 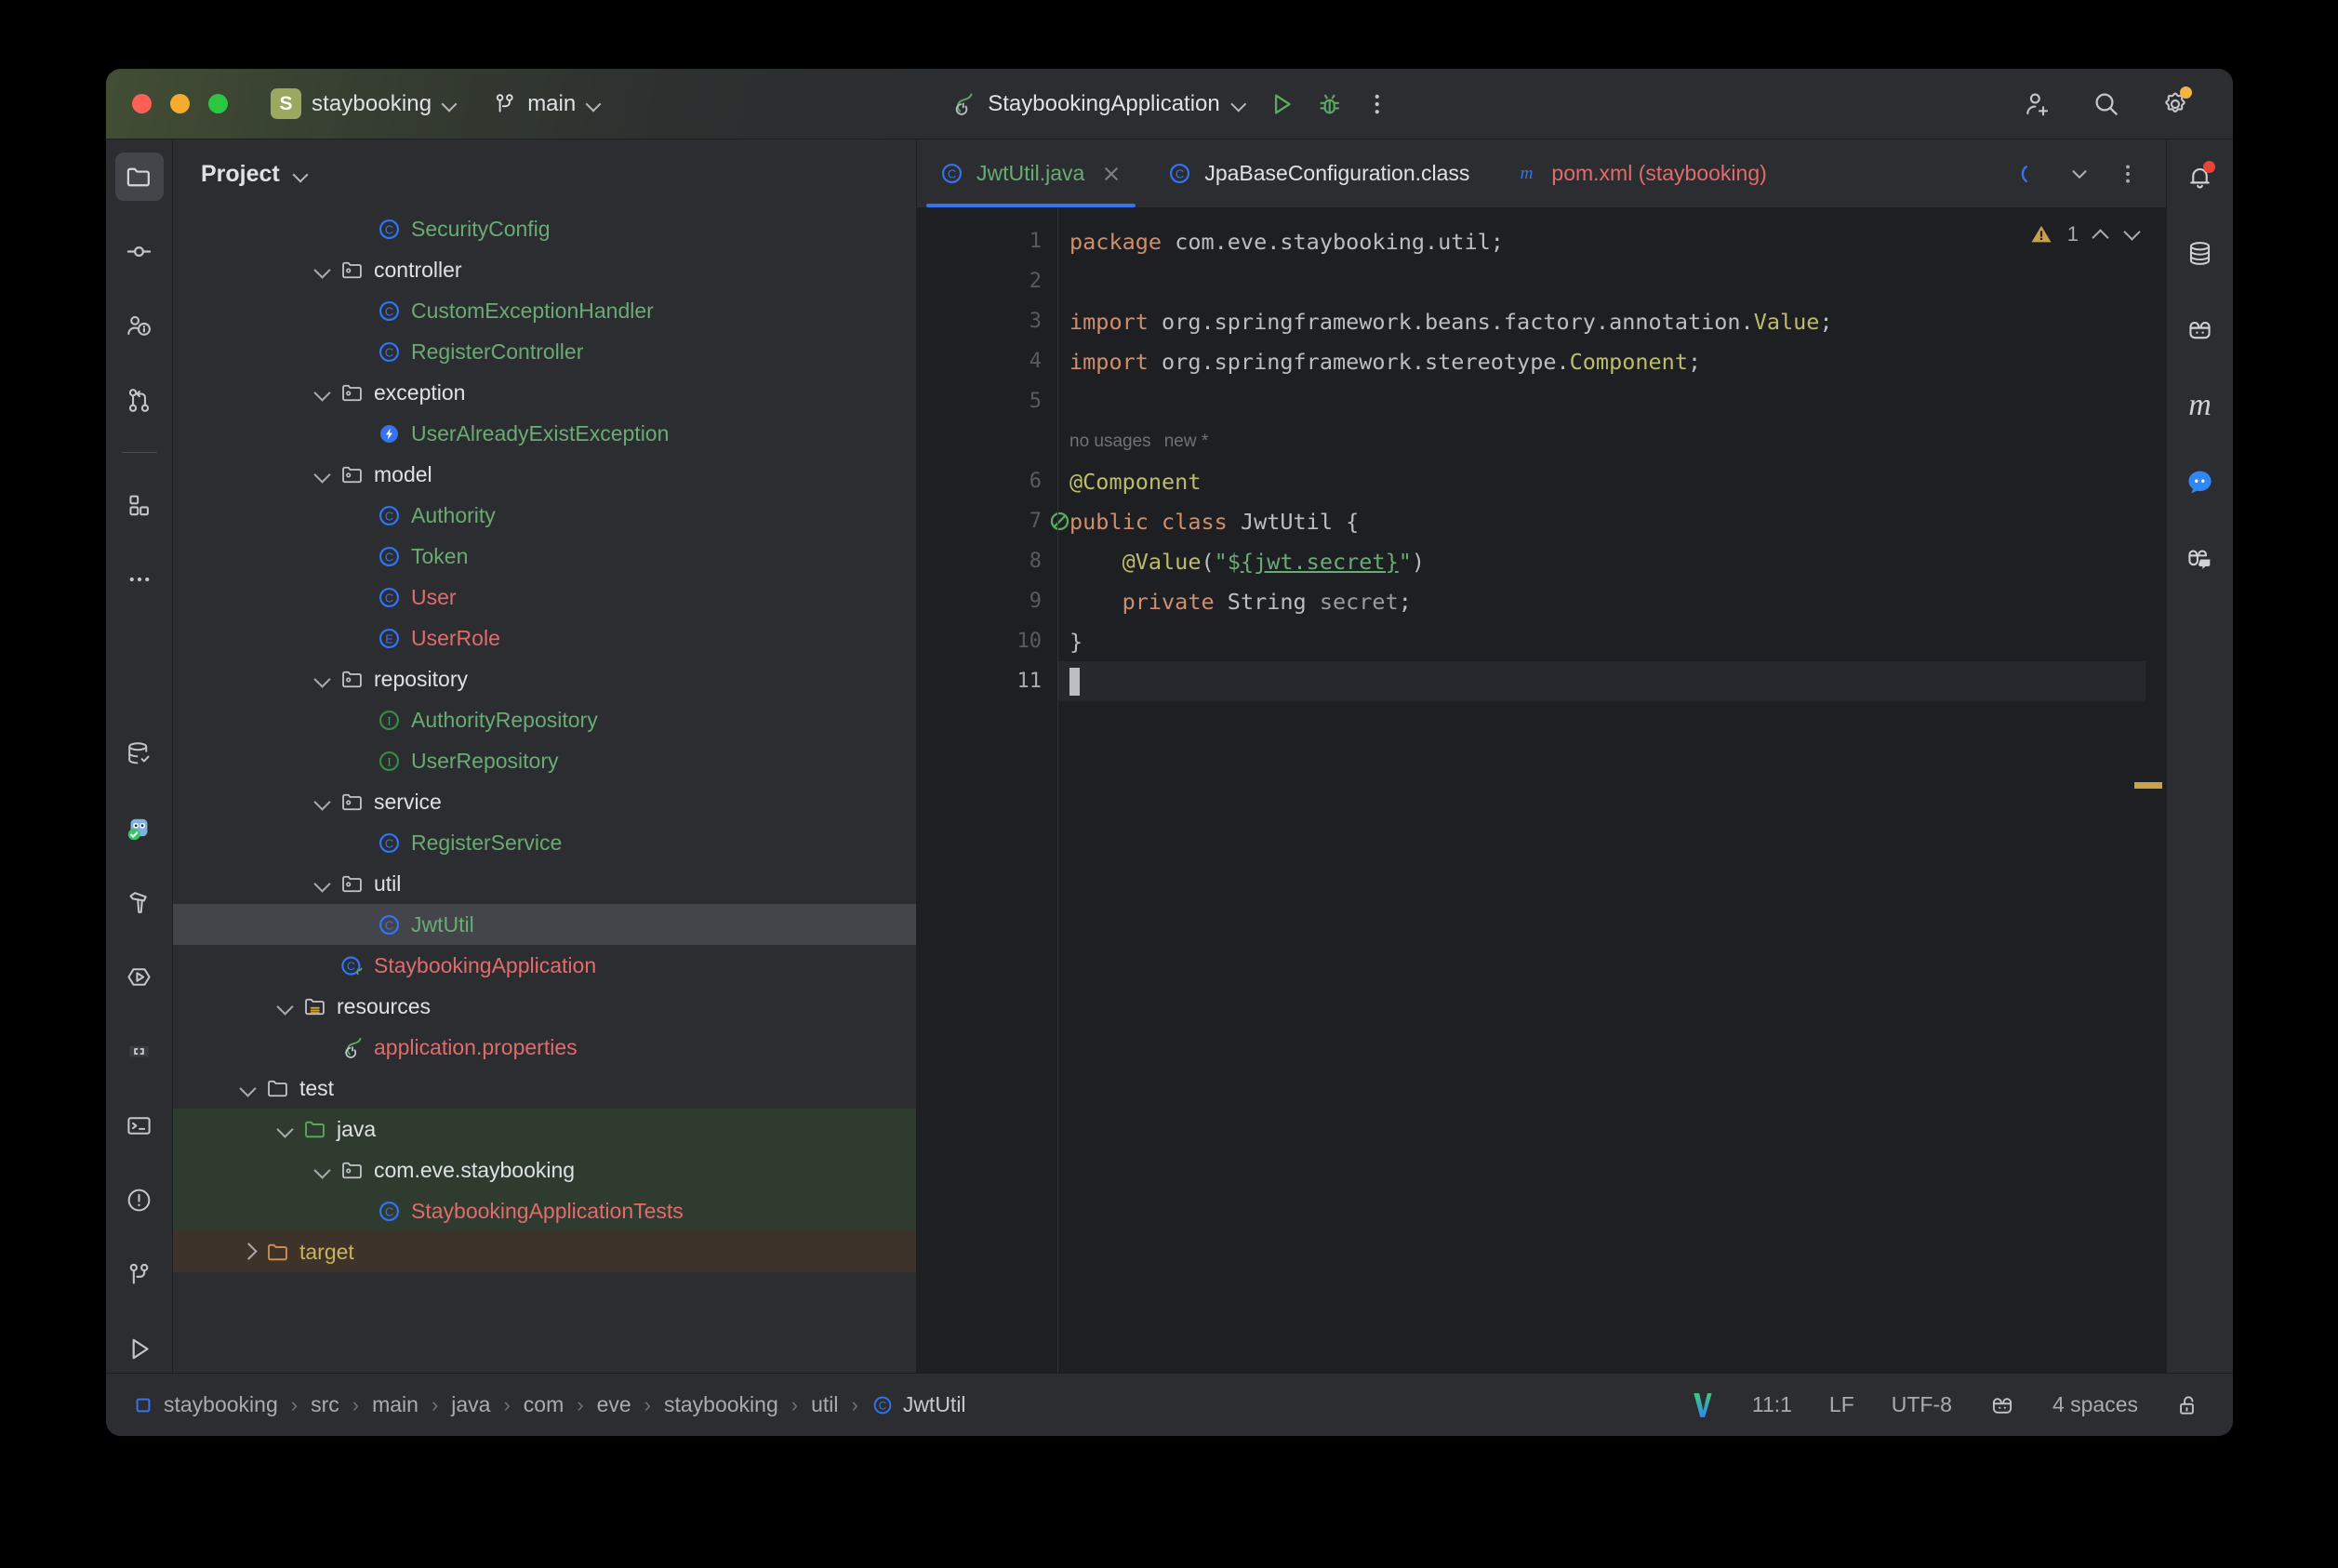 What do you see at coordinates (988, 601) in the screenshot?
I see `gutter-line-number: 9` at bounding box center [988, 601].